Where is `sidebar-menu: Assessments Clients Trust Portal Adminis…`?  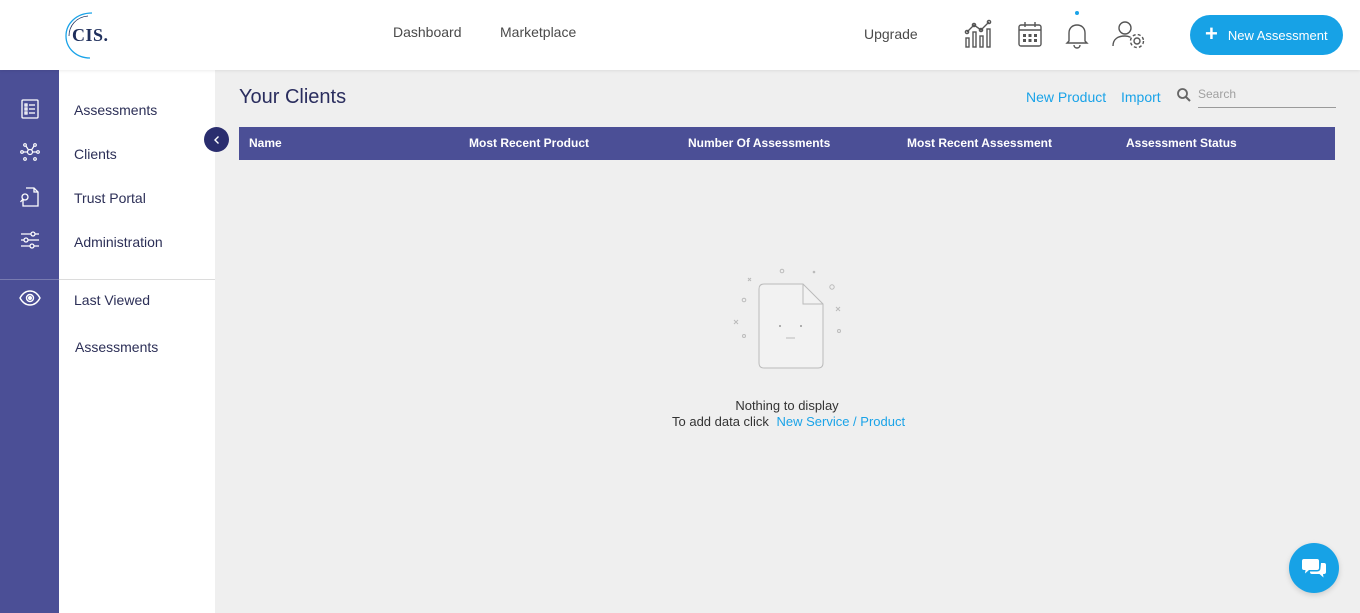
sidebar-menu: Assessments Clients Trust Portal Adminis… is located at coordinates (137, 341).